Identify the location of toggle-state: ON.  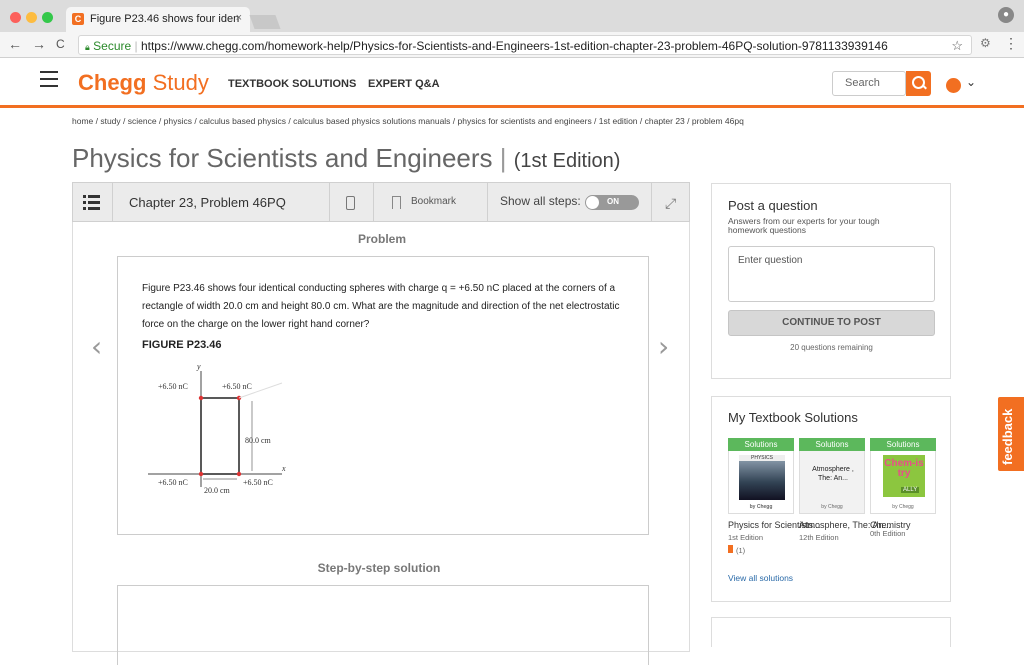
(613, 201).